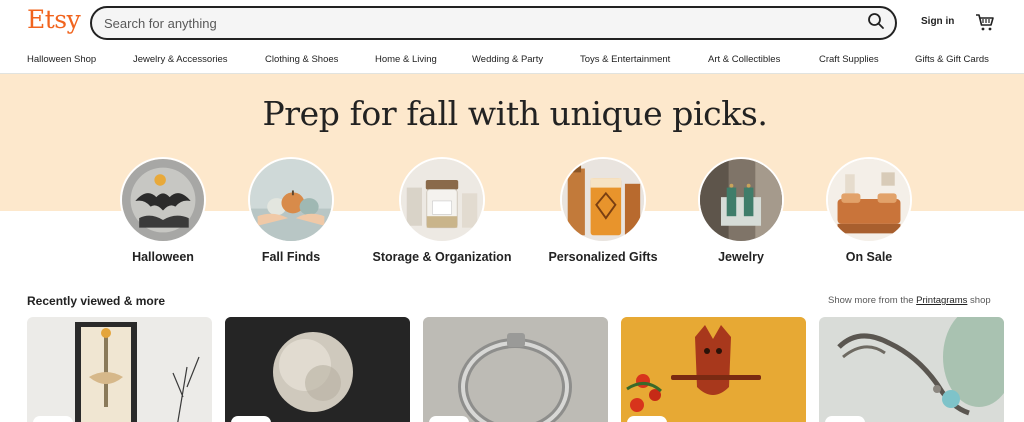 The width and height of the screenshot is (1024, 422). I want to click on nav-art-collectibles: Art & Collectibles, so click(744, 59).